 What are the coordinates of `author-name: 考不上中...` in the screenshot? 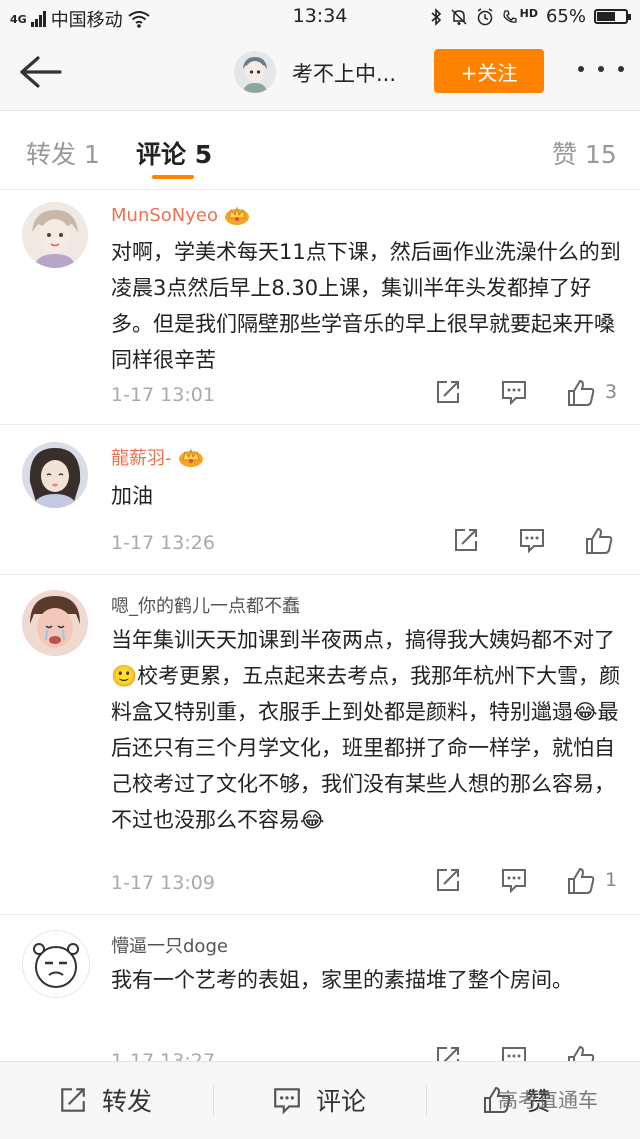 It's located at (344, 73).